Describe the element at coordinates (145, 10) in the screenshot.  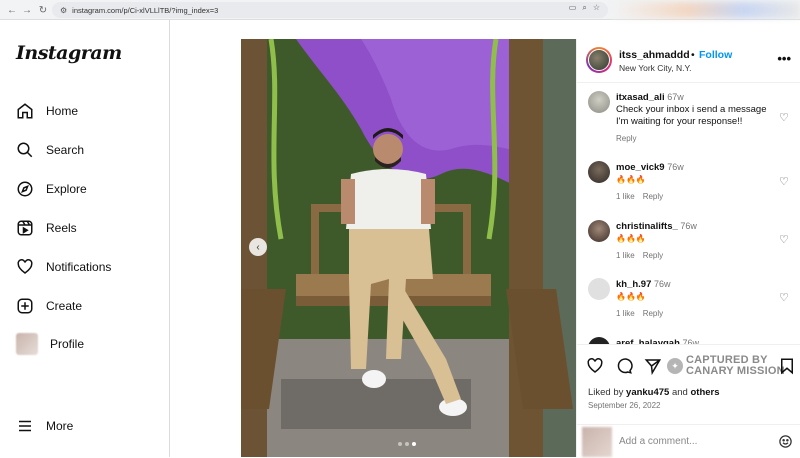
I see `url-text: instagram.com/p/Ci-xlVLLlTB/?img_index=3` at that location.